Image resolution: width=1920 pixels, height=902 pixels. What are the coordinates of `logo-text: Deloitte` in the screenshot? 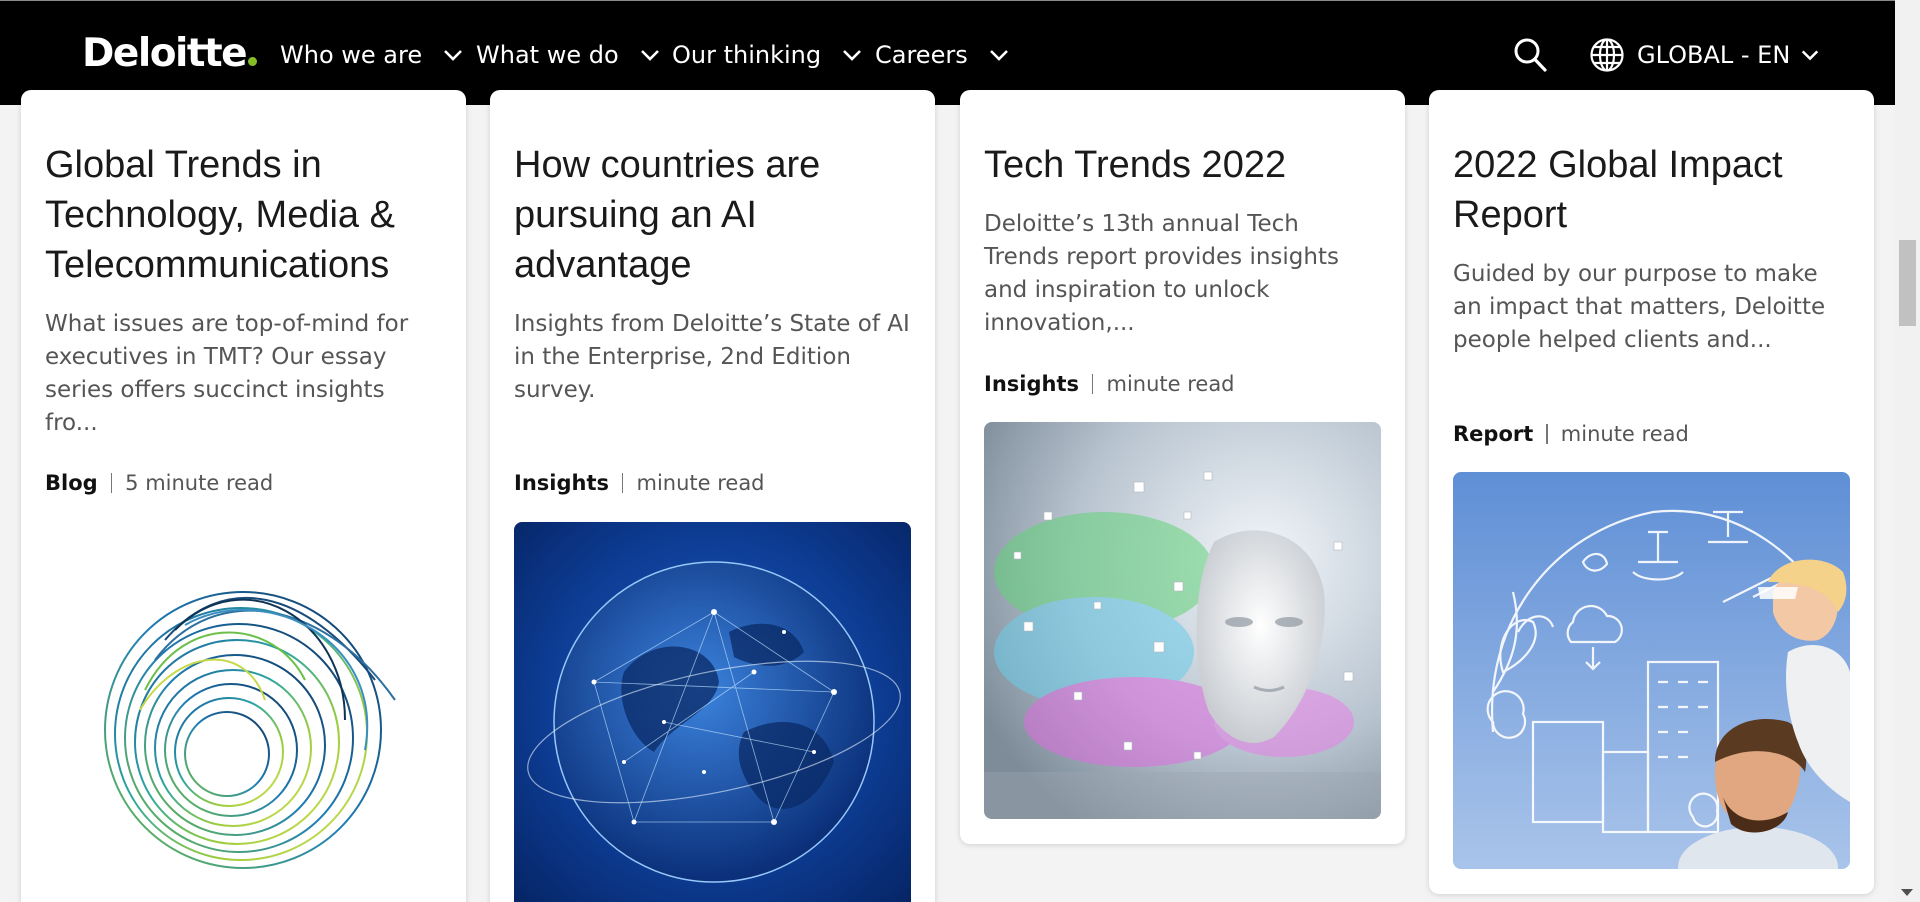 It's located at (165, 53).